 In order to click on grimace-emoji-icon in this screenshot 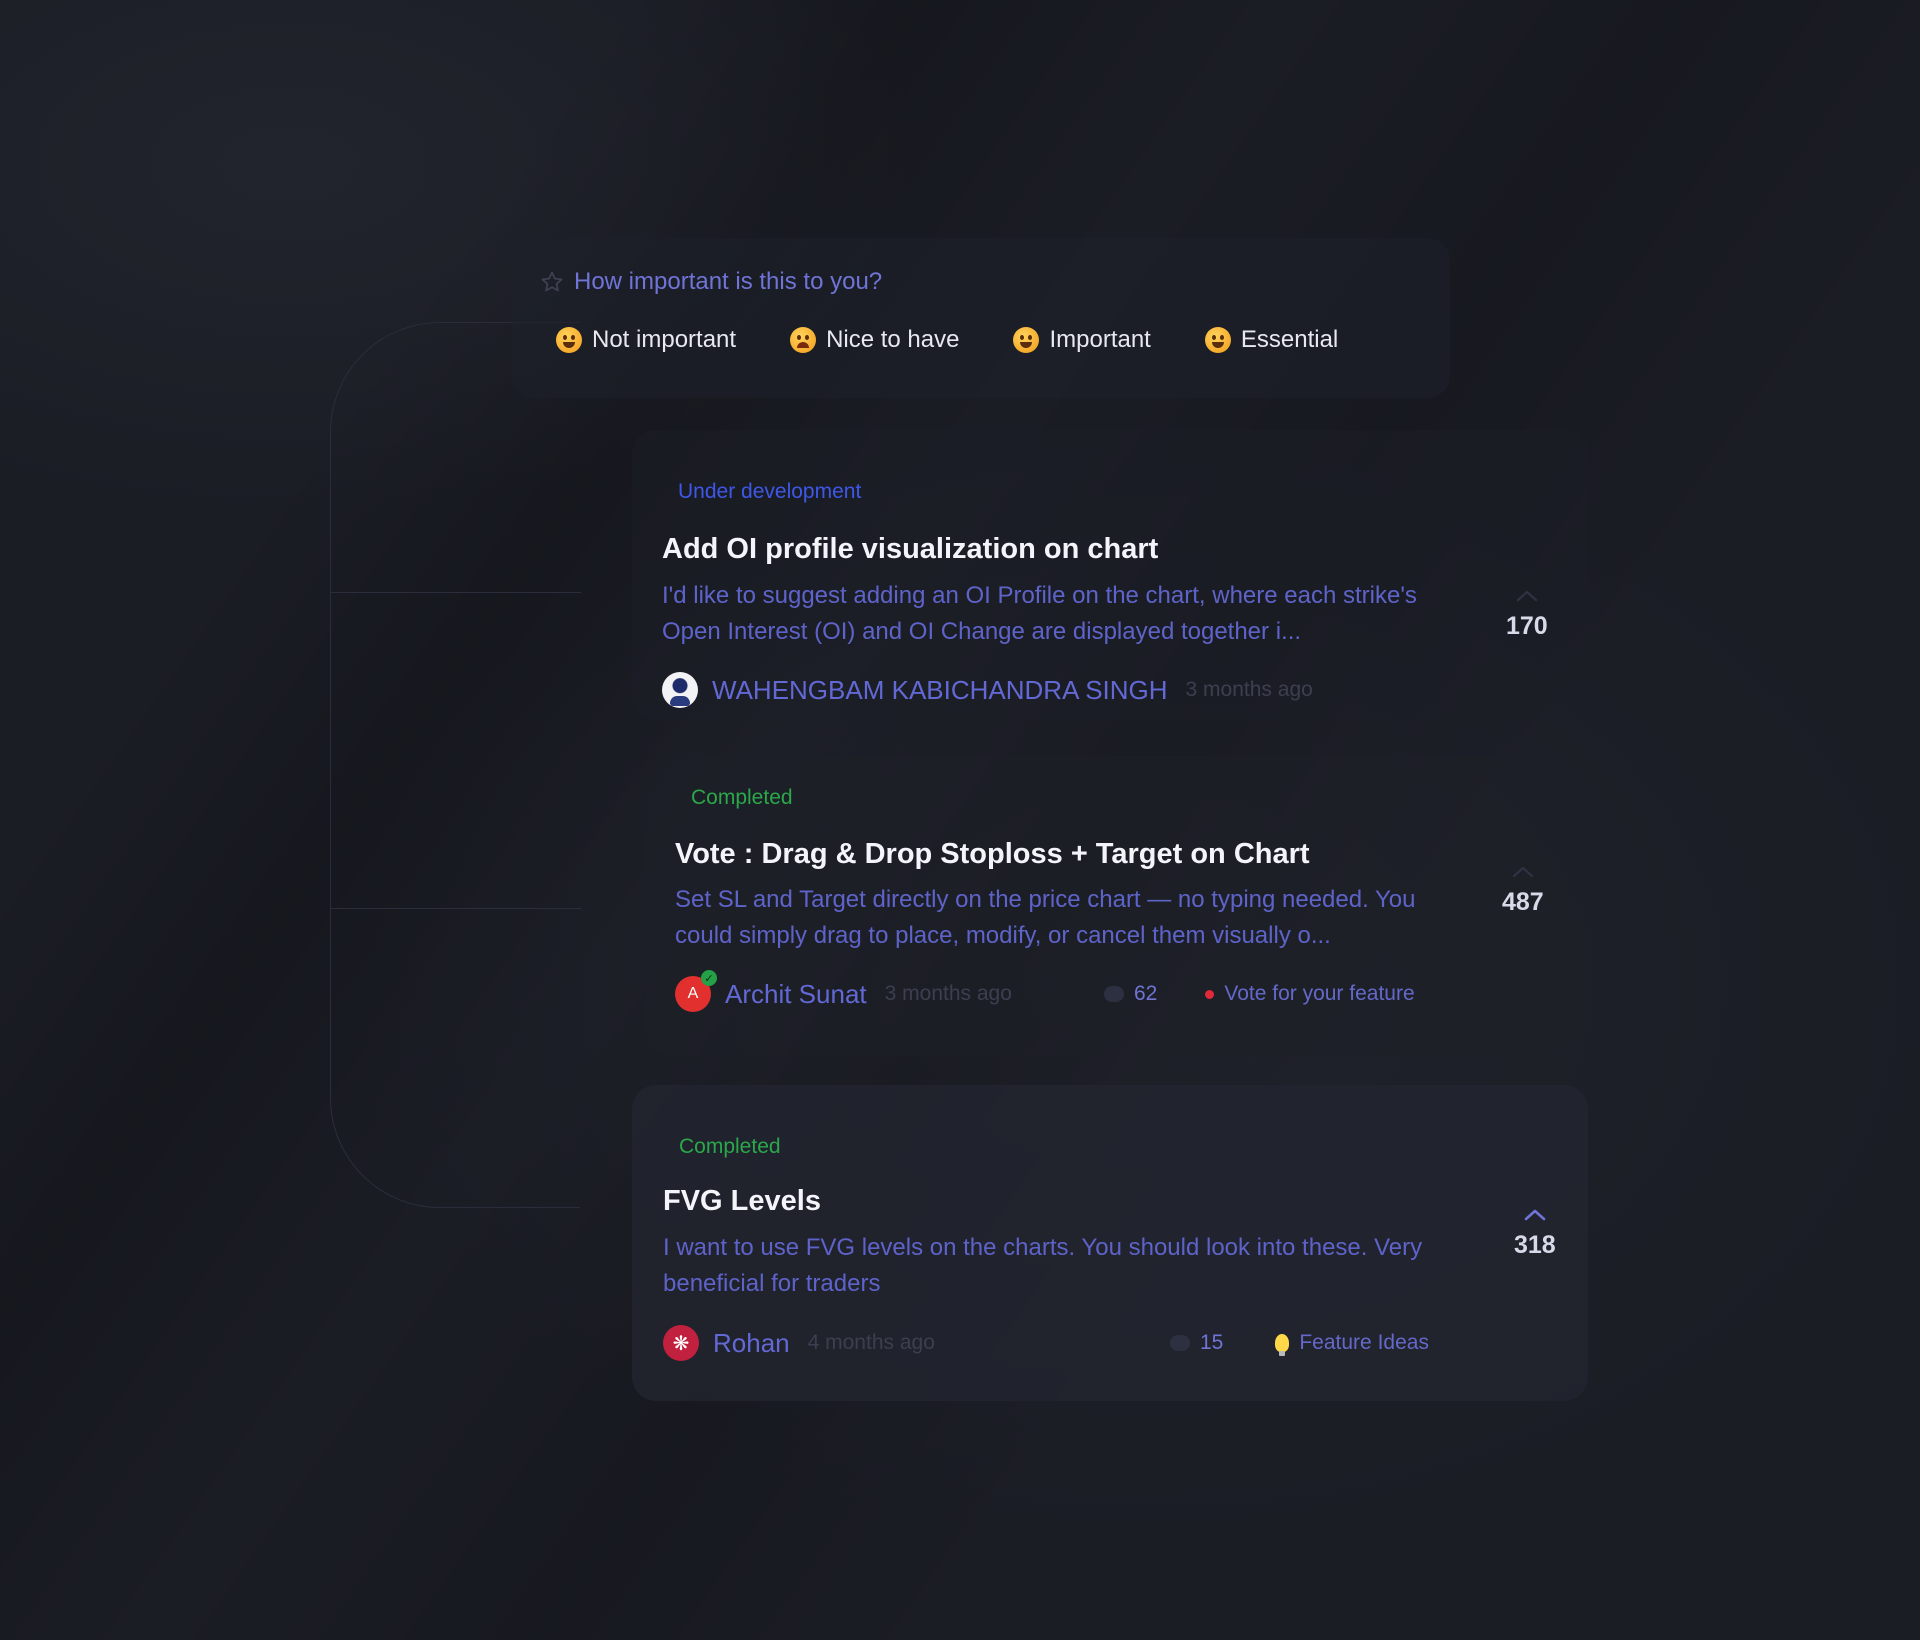, I will do `click(569, 340)`.